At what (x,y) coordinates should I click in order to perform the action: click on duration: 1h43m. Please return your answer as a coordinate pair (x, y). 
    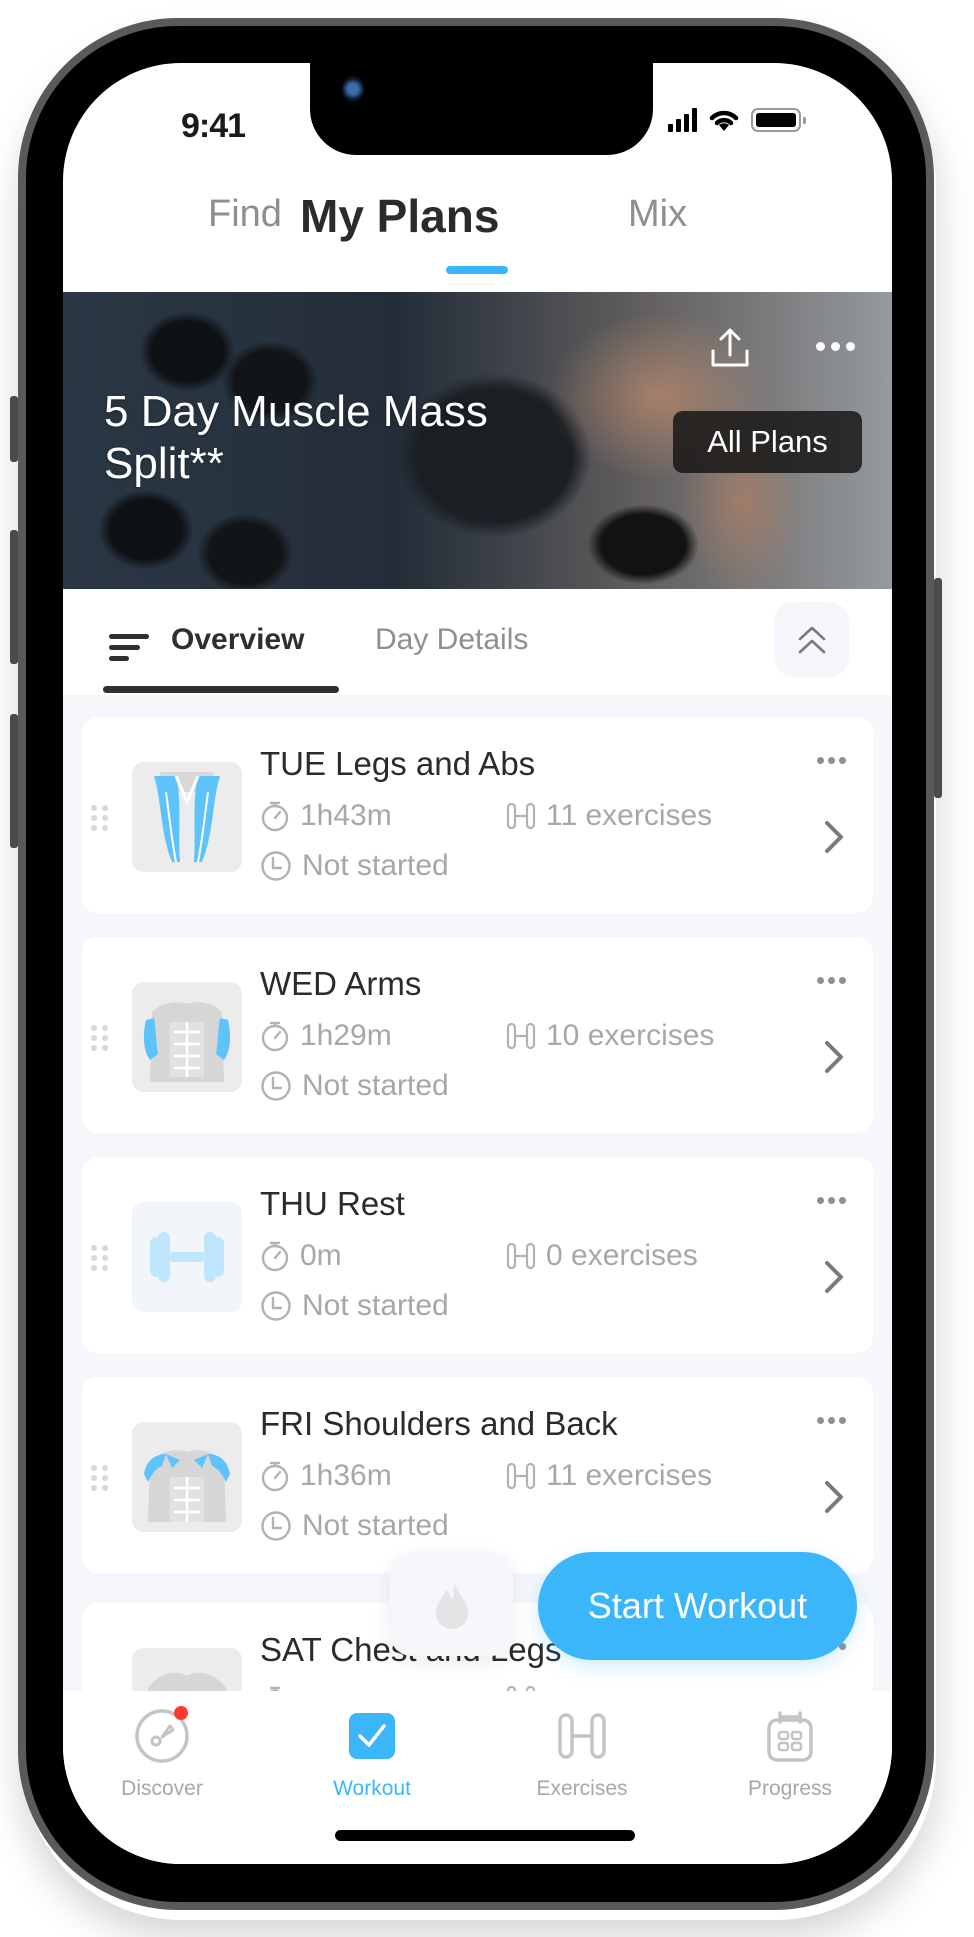
    Looking at the image, I should click on (326, 816).